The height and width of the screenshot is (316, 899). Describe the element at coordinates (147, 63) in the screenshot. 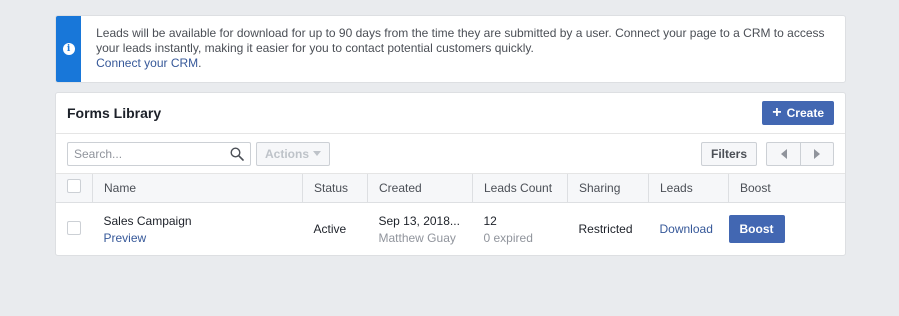

I see `connect-crm-link: Connect your CRM` at that location.